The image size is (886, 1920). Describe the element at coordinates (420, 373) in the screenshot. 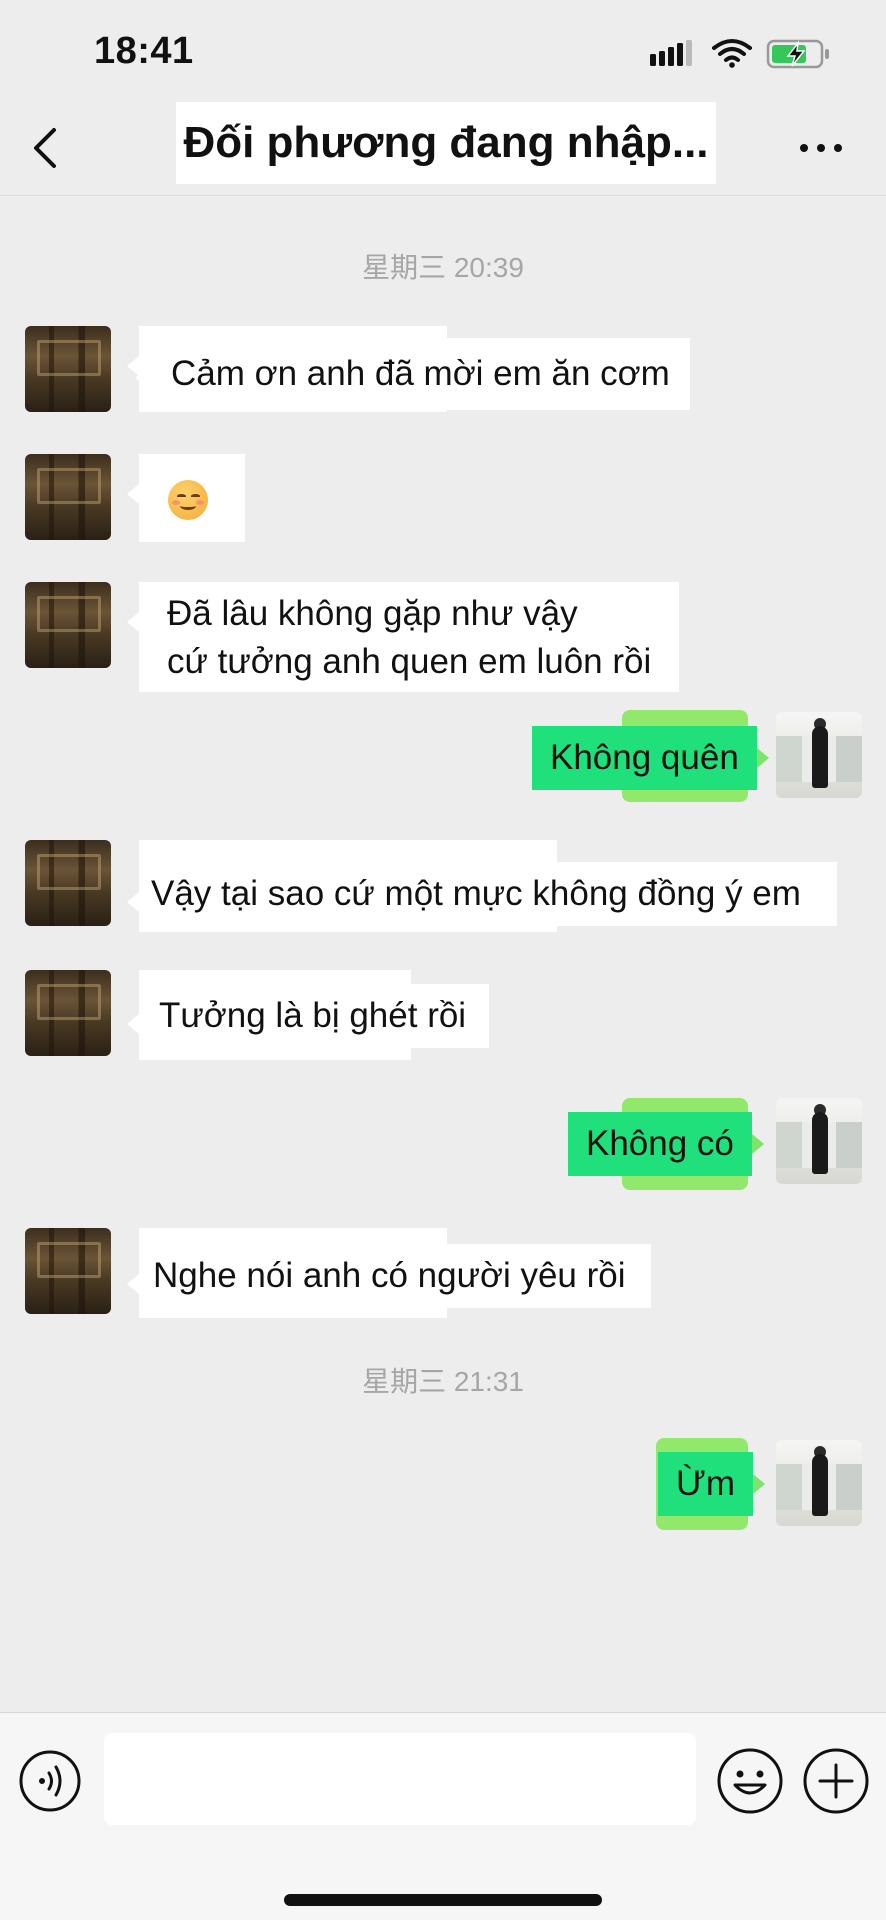

I see `message-text: Cảm ơn anh đã mời em ăn cơm` at that location.